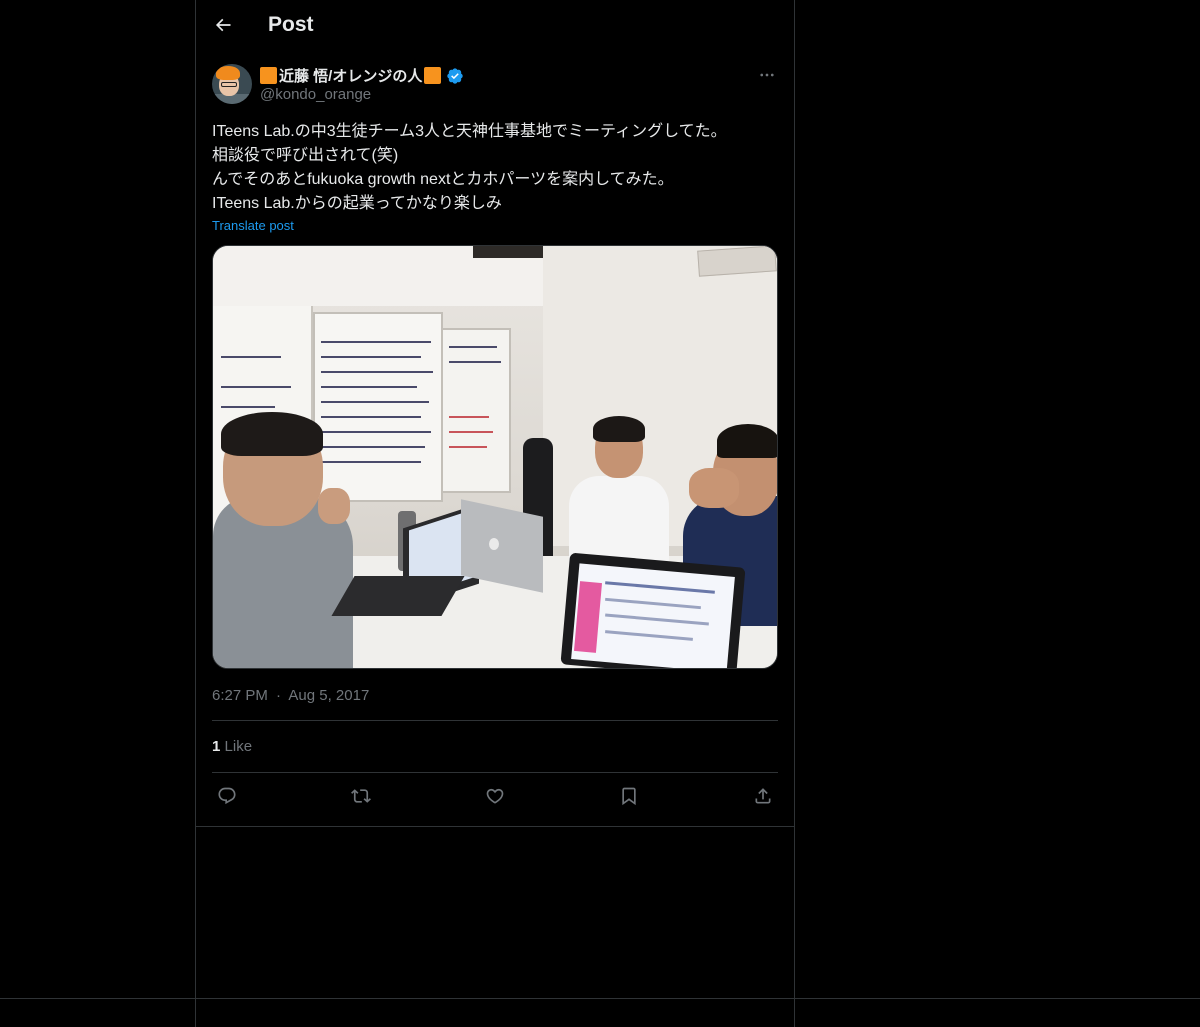 The height and width of the screenshot is (1027, 1200). I want to click on bookmark-button, so click(629, 796).